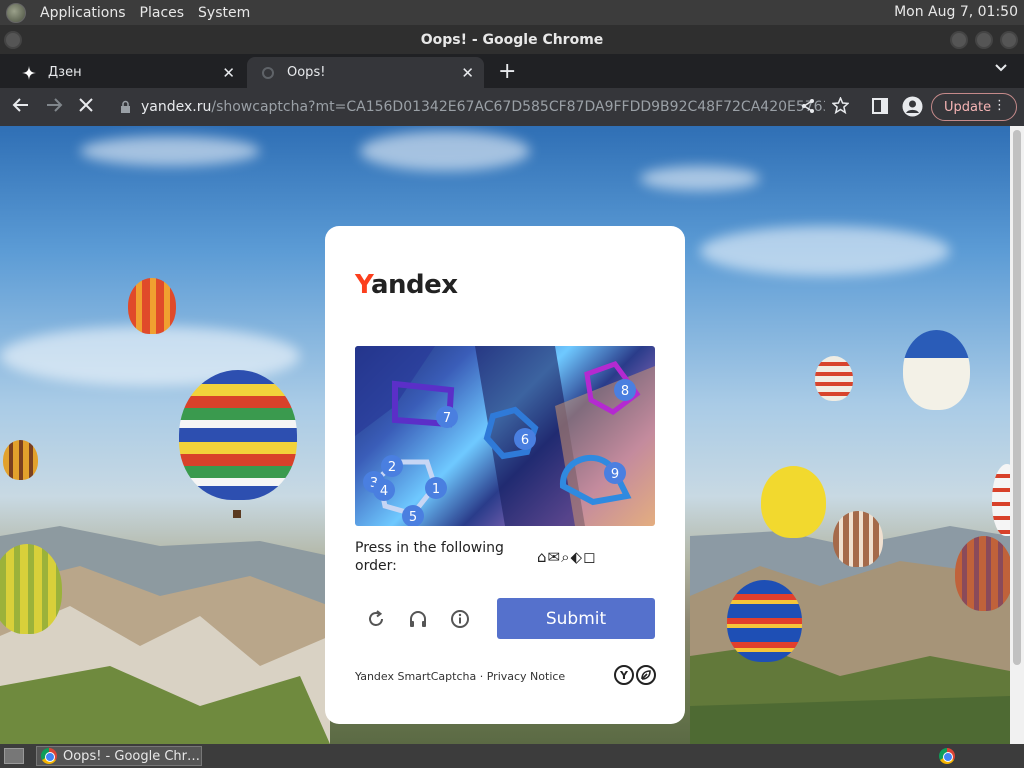  Describe the element at coordinates (376, 619) in the screenshot. I see `refresh-icon` at that location.